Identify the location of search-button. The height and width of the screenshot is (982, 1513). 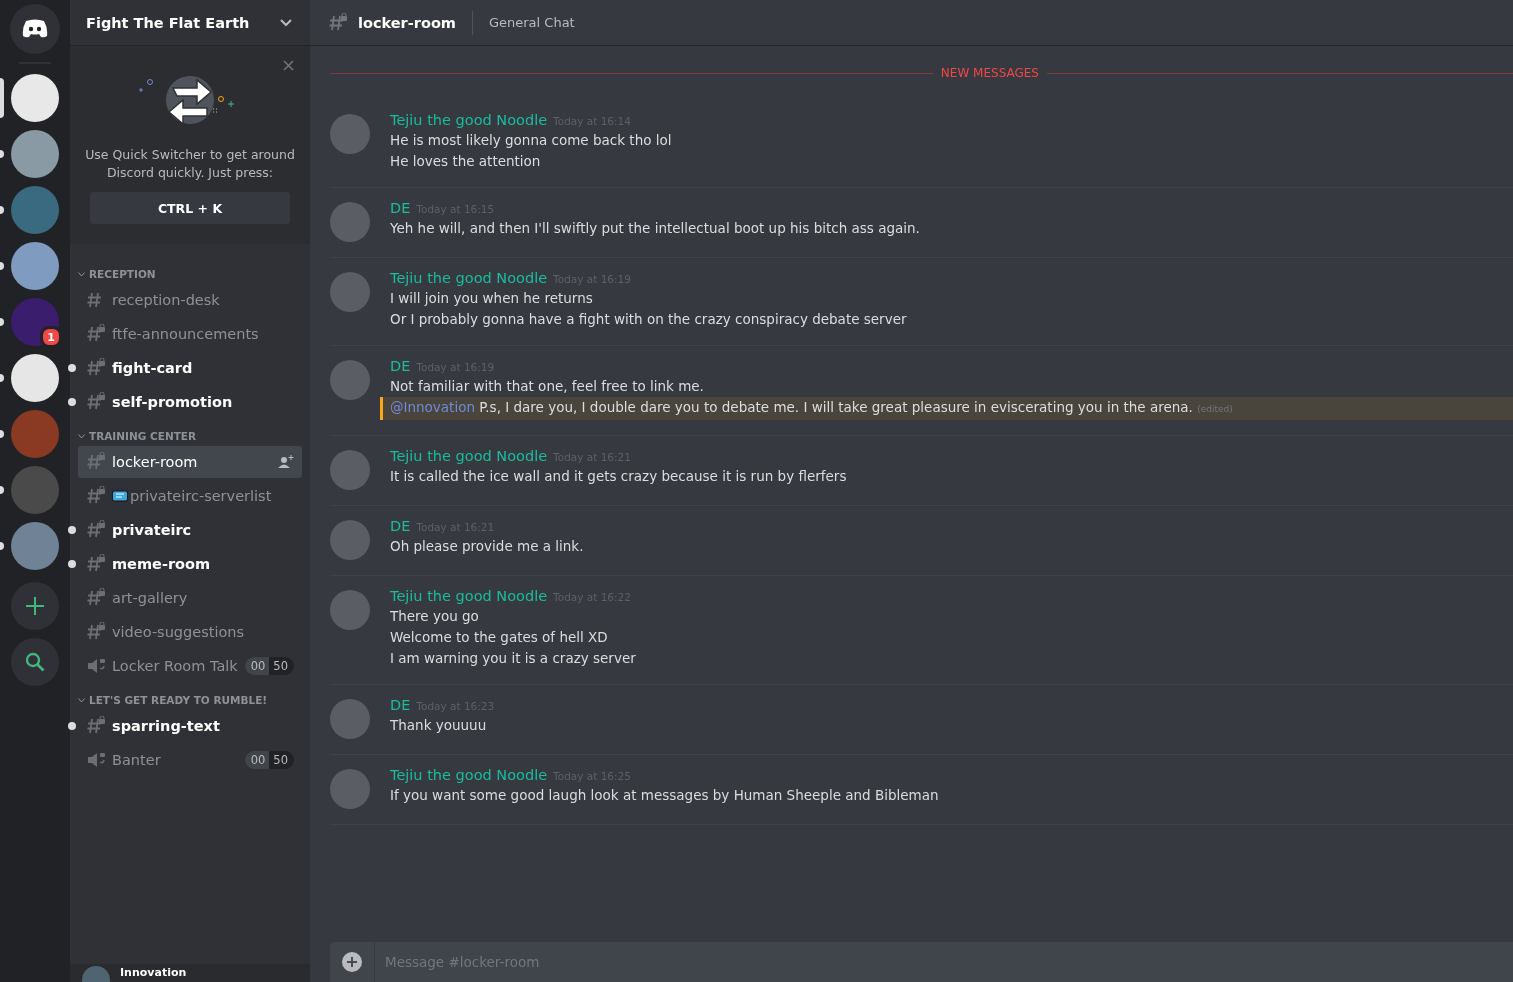
(35, 662).